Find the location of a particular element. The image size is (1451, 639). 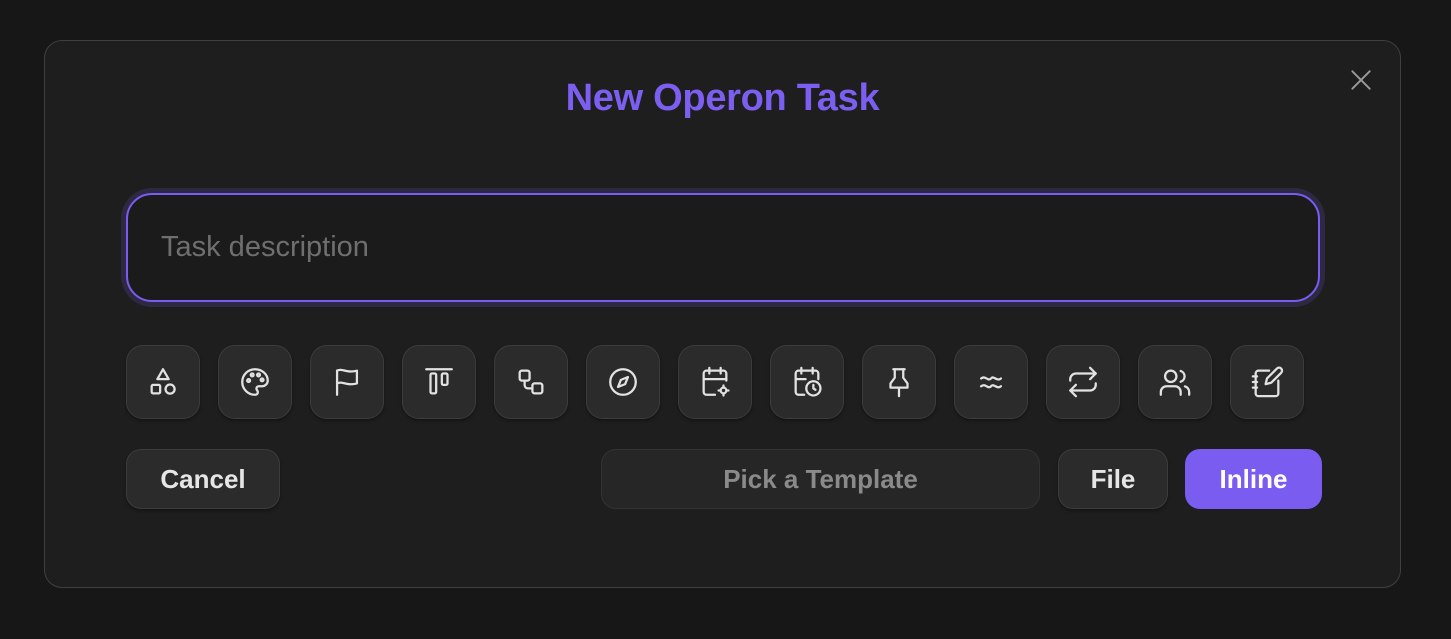

notebook-pen-icon is located at coordinates (1267, 382).